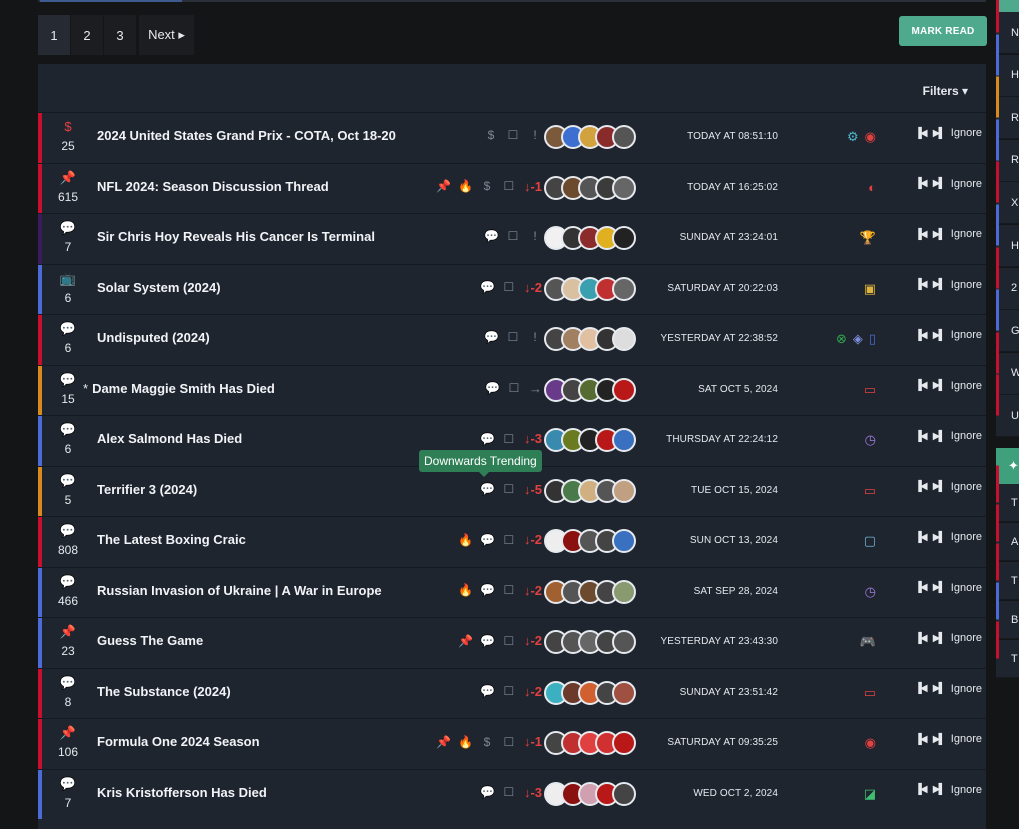  I want to click on thread-title-link: The Substance (2024), so click(164, 691).